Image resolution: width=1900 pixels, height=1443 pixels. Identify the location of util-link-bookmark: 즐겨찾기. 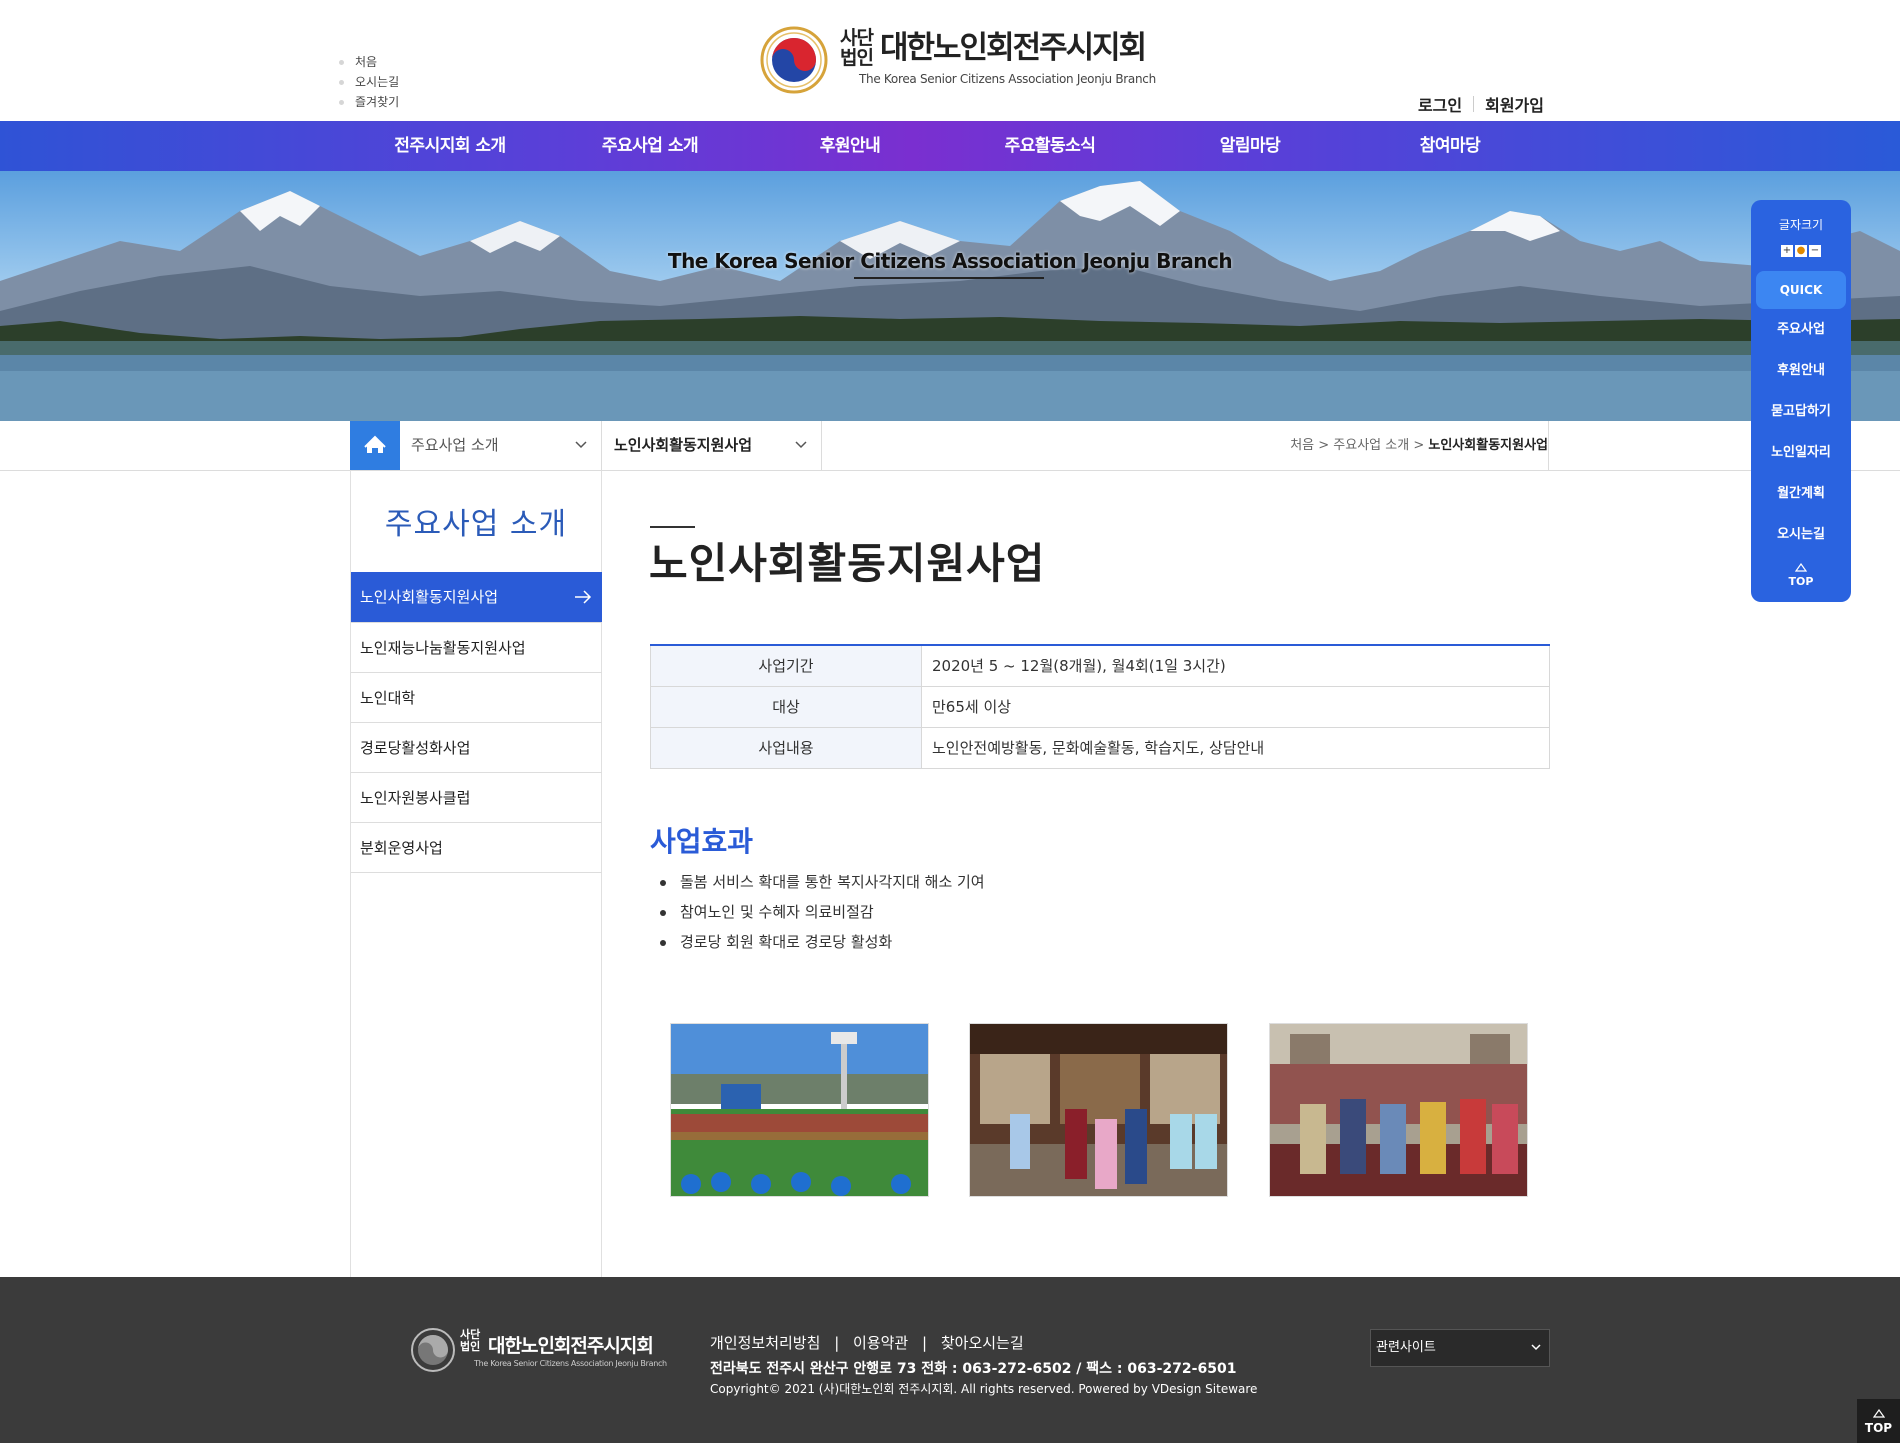
(368, 102).